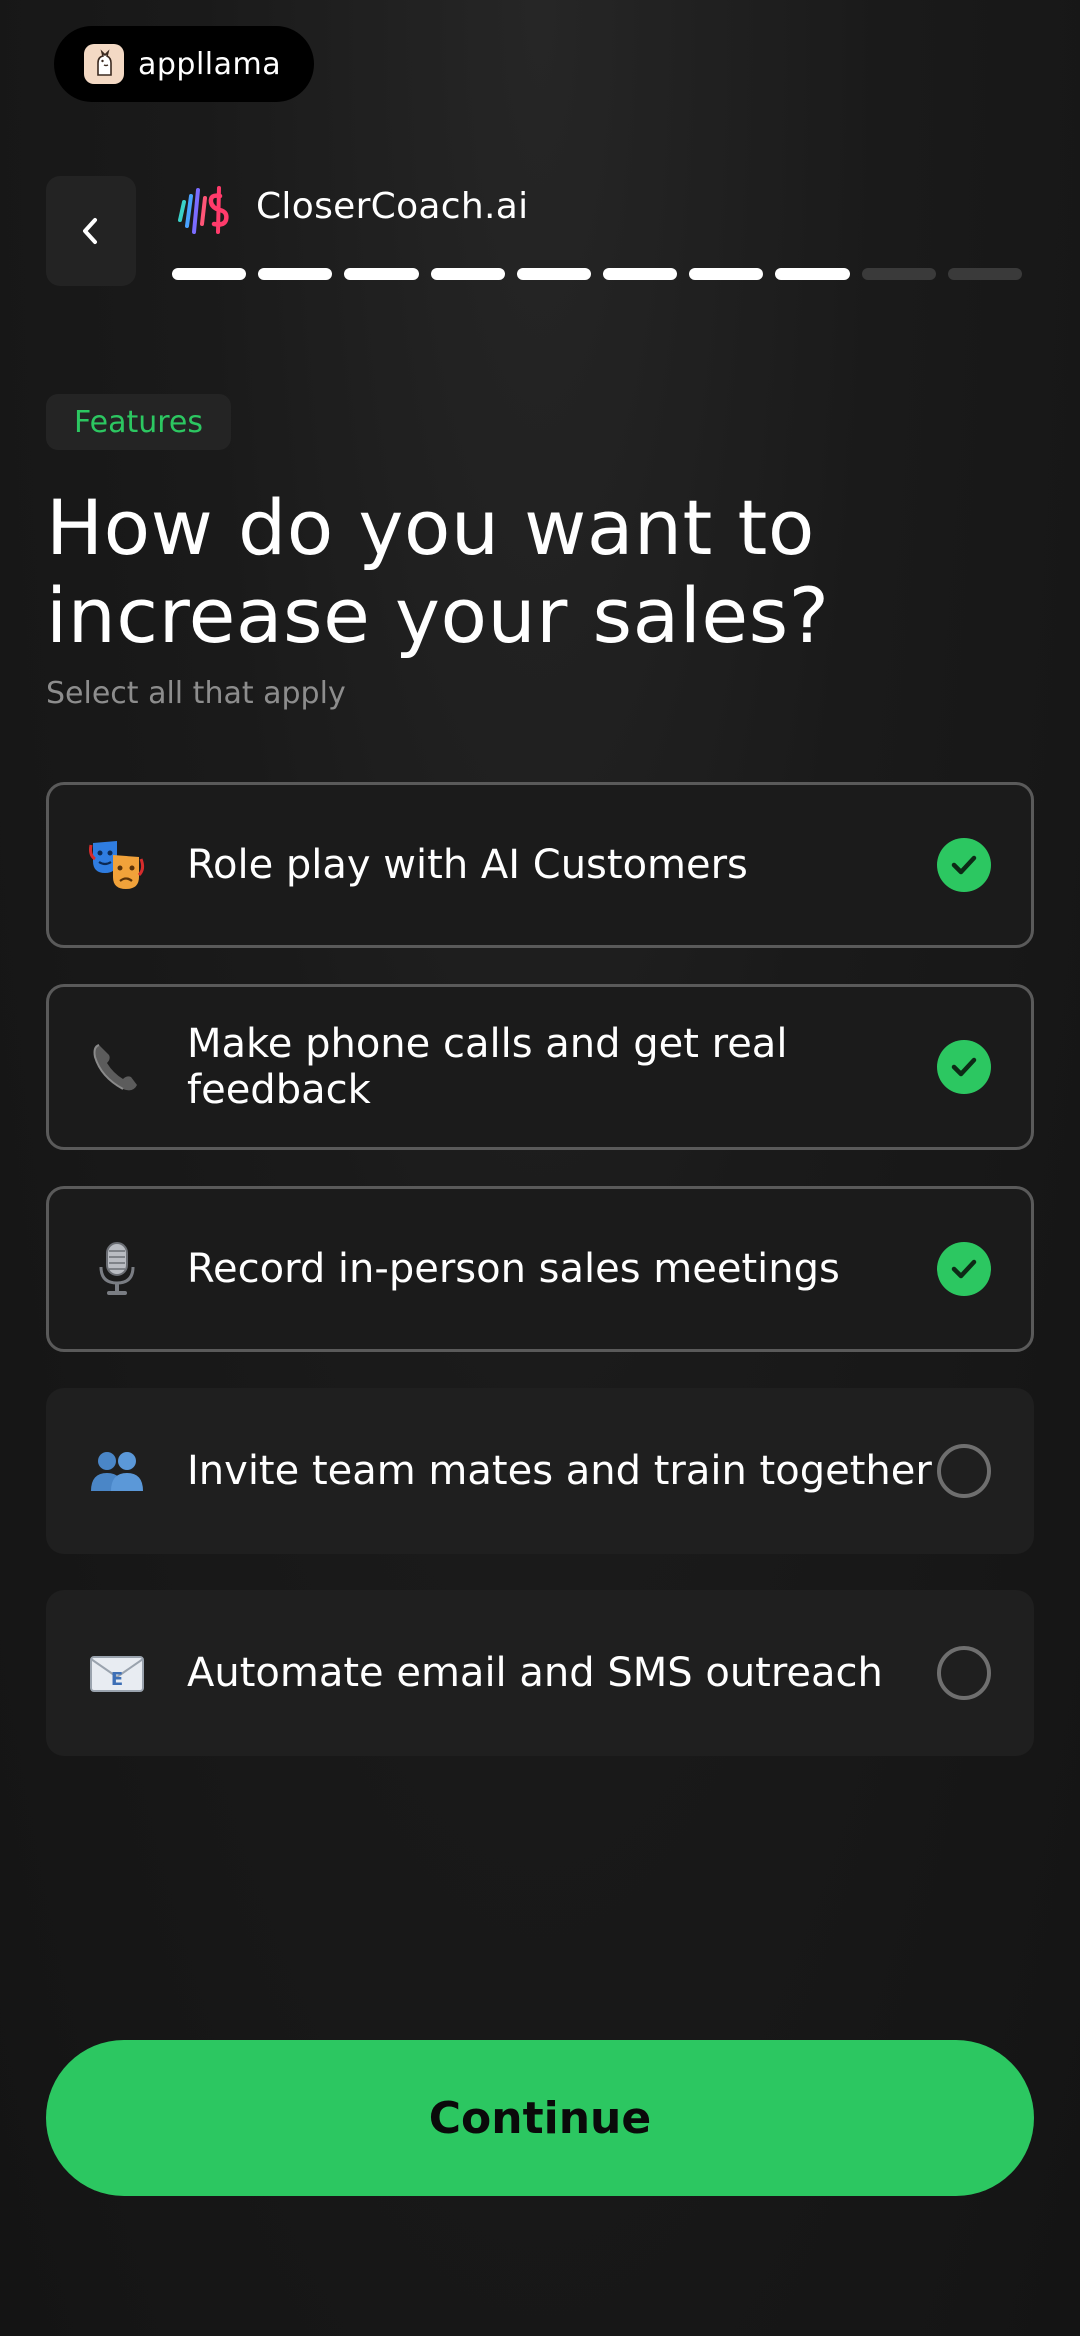 The width and height of the screenshot is (1080, 2336). I want to click on phone-icon, so click(117, 1067).